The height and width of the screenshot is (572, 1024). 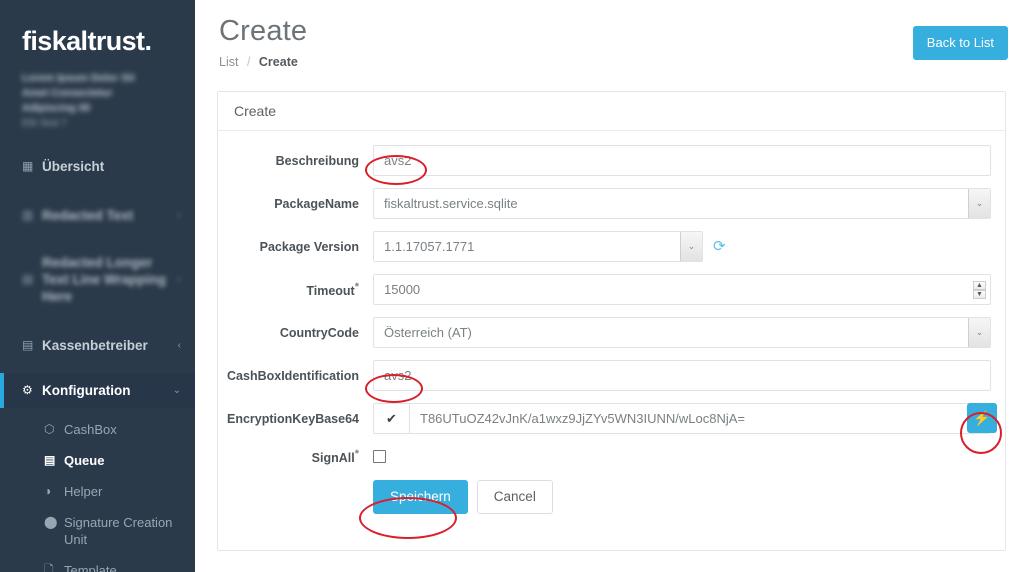 What do you see at coordinates (49, 429) in the screenshot?
I see `cube-icon: ⬡` at bounding box center [49, 429].